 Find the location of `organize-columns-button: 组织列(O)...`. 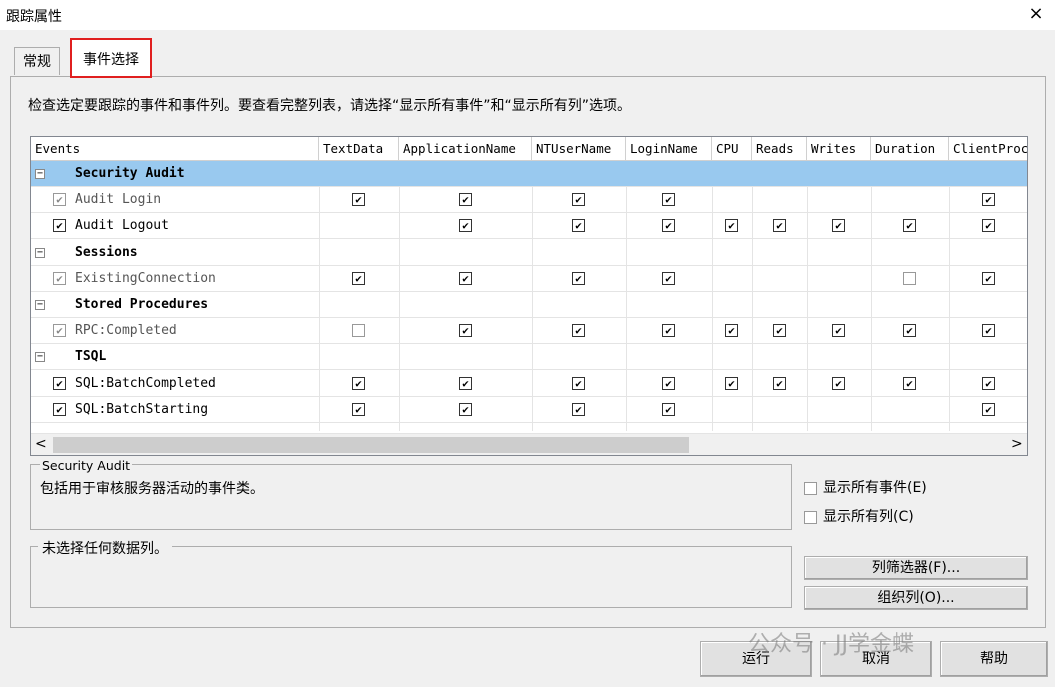

organize-columns-button: 组织列(O)... is located at coordinates (916, 598).